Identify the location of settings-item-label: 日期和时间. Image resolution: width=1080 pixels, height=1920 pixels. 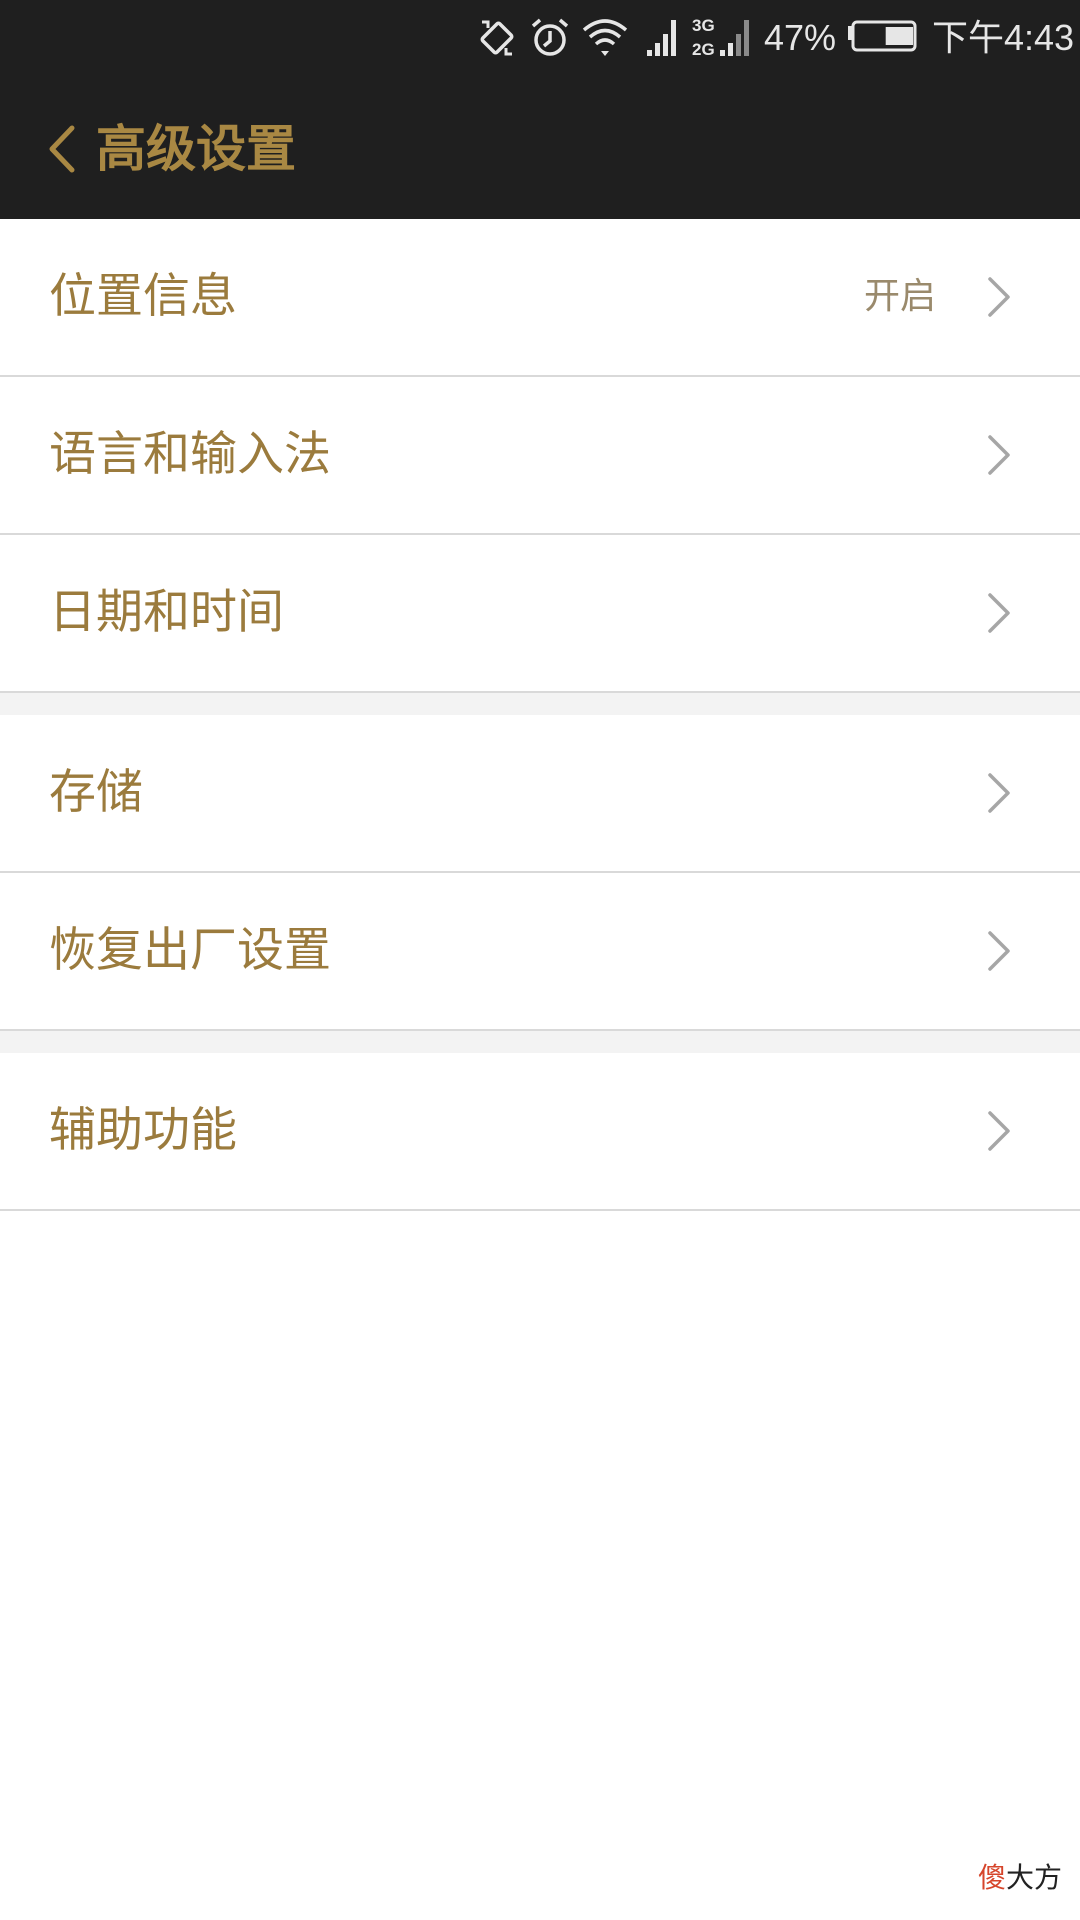
(166, 612).